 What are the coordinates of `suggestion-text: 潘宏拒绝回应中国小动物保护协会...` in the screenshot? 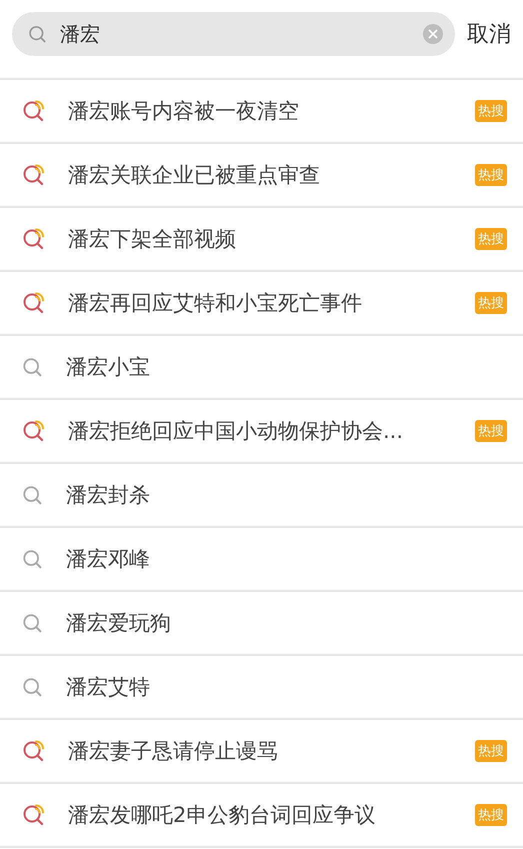 It's located at (260, 431).